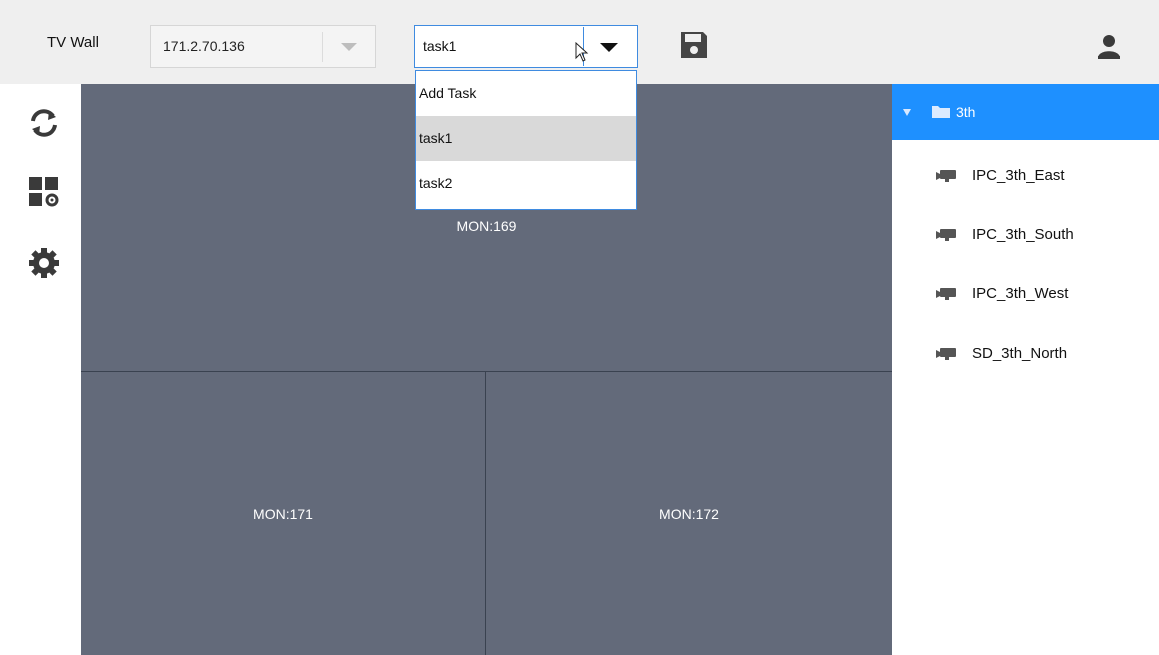 This screenshot has height=655, width=1159. I want to click on tree-item-label: IPC_3th_East, so click(1018, 175).